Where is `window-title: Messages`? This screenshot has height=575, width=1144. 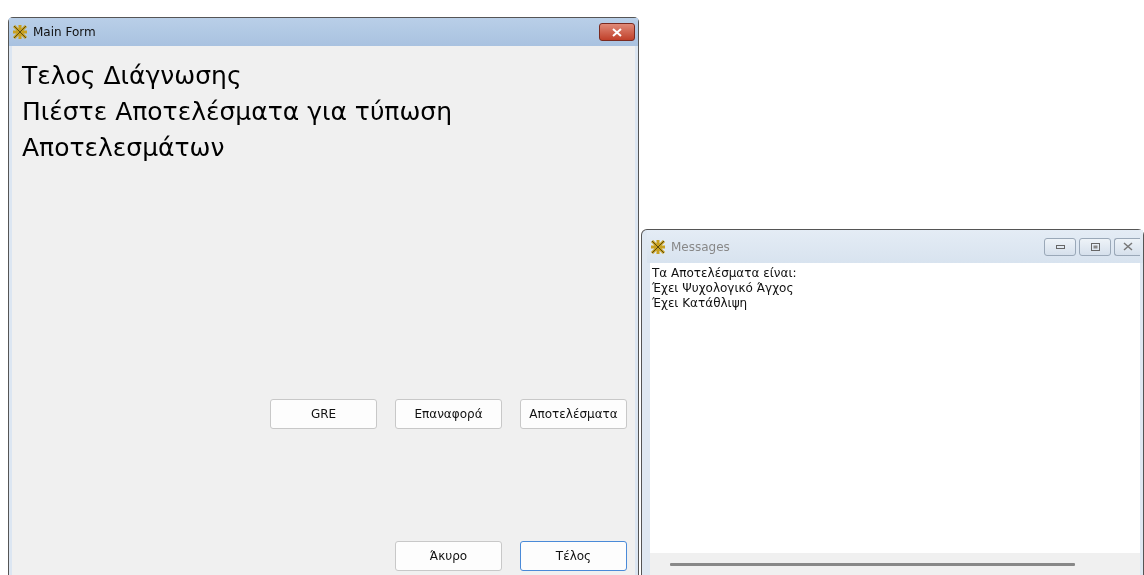 window-title: Messages is located at coordinates (700, 246).